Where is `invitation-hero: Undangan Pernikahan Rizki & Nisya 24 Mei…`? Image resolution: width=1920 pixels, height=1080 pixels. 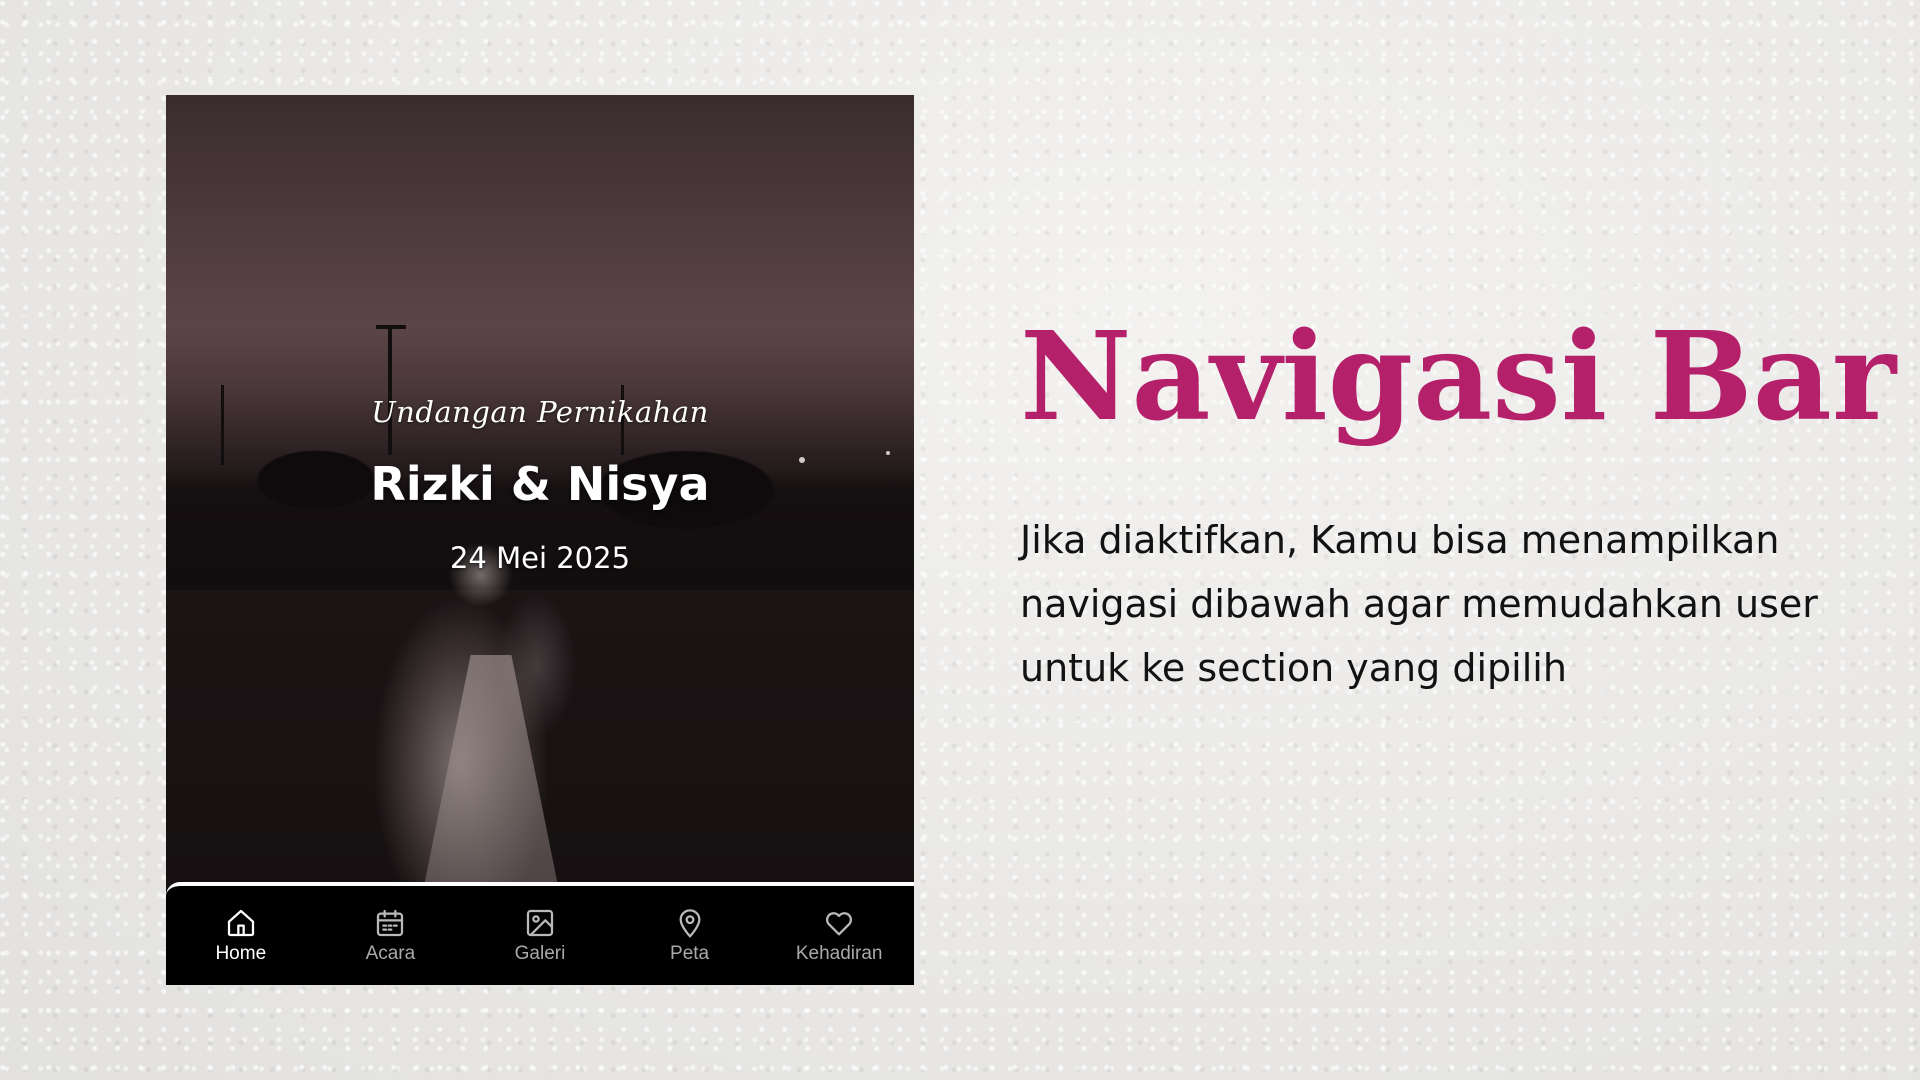
invitation-hero: Undangan Pernikahan Rizki & Nisya 24 Mei… is located at coordinates (540, 485).